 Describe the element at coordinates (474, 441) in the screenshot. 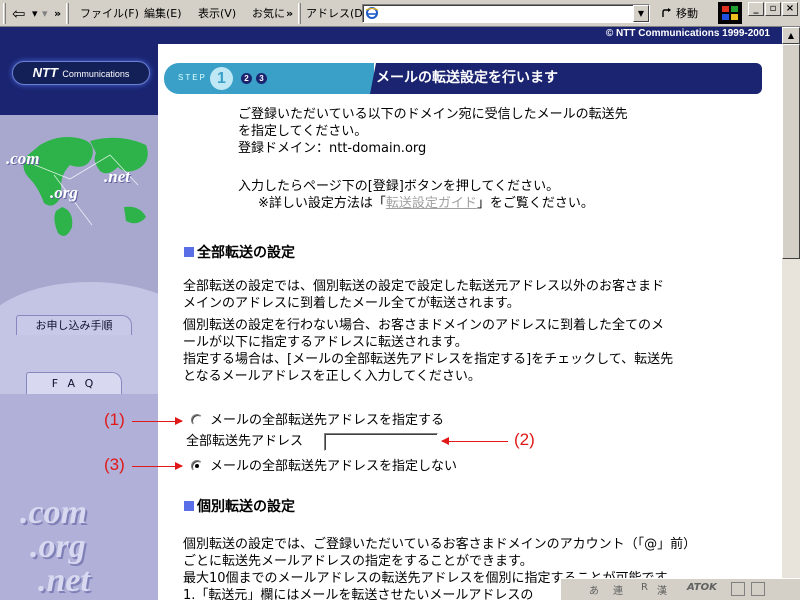

I see `annotation-2-arrow` at that location.